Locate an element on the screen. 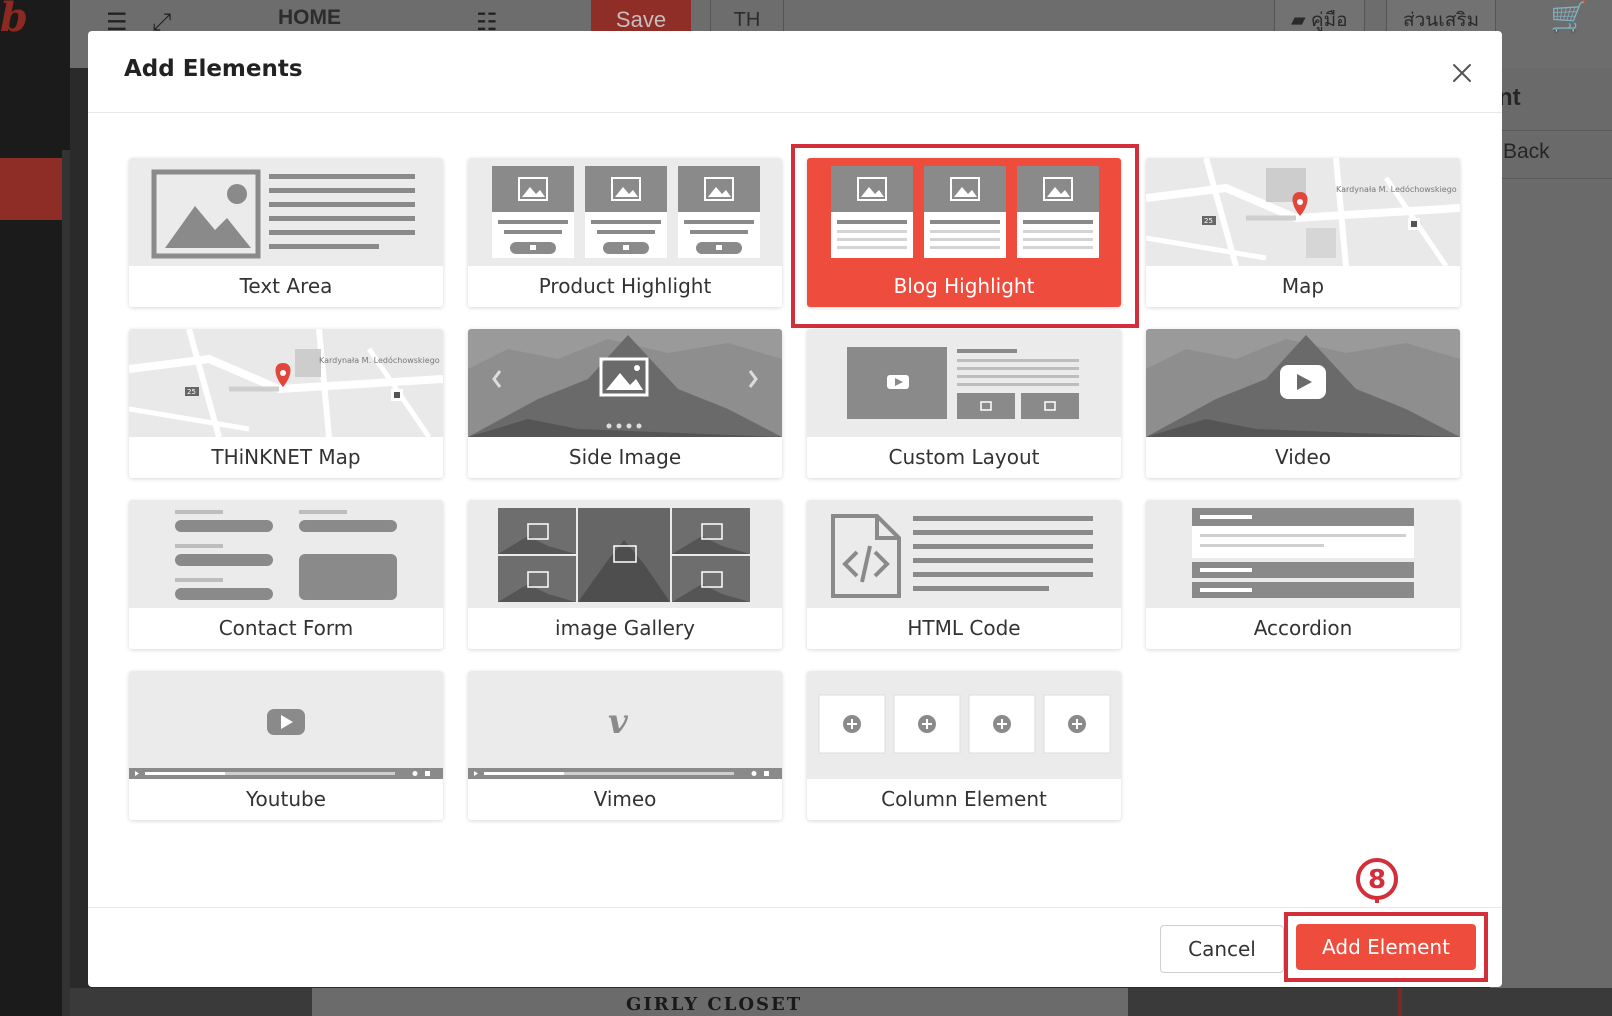  element-label: Contact Form is located at coordinates (286, 628).